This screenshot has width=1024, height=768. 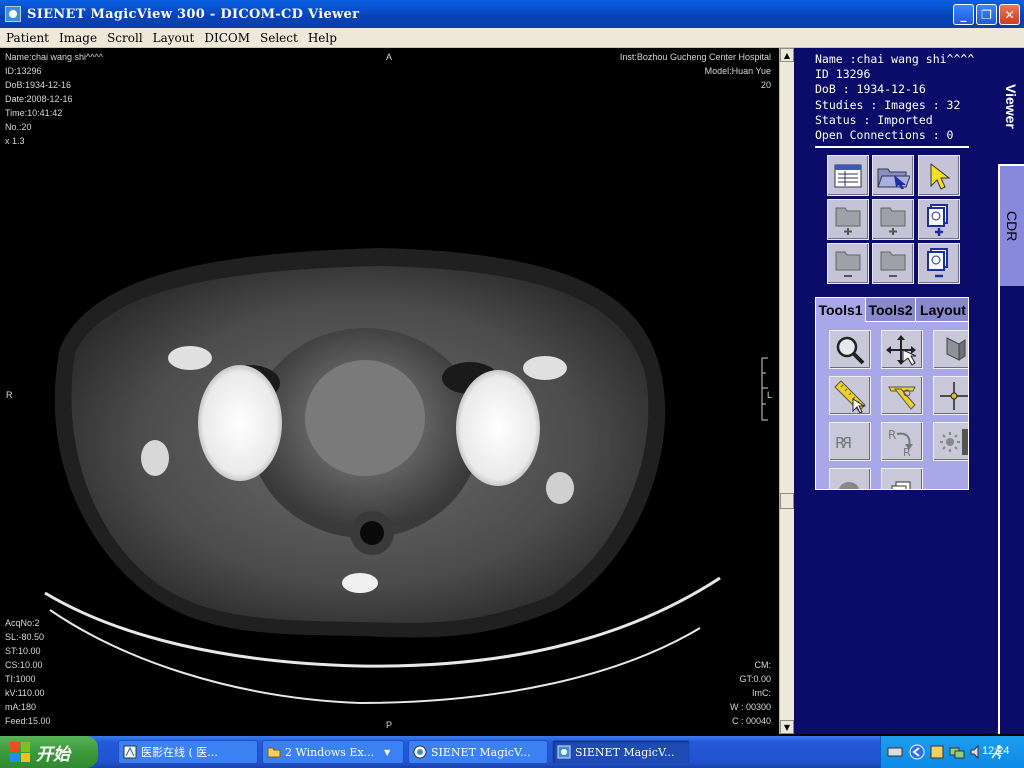 I want to click on info-studies: Studies : Images : 32, so click(x=888, y=104).